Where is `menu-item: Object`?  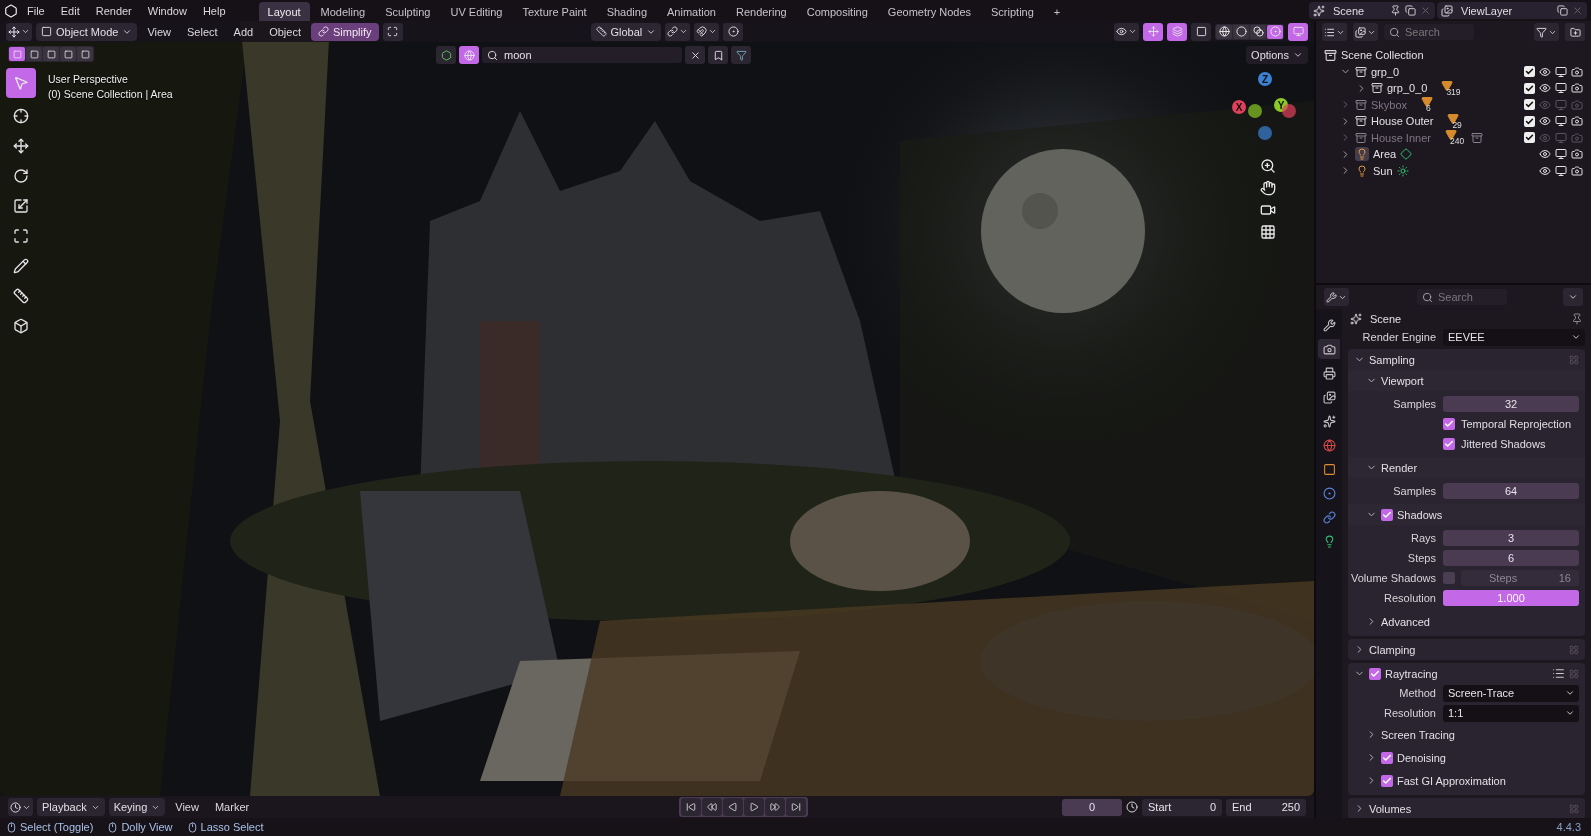
menu-item: Object is located at coordinates (285, 31).